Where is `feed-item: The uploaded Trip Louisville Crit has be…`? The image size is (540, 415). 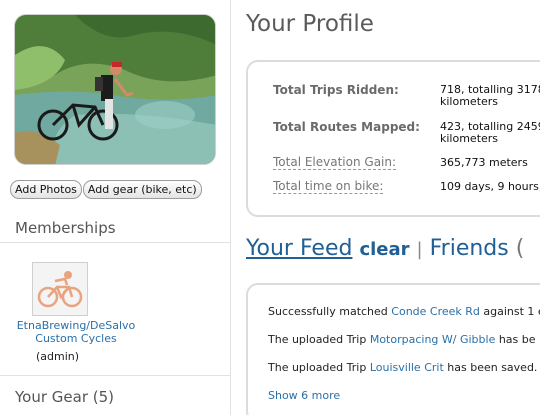
feed-item: The uploaded Trip Louisville Crit has be… is located at coordinates (402, 367).